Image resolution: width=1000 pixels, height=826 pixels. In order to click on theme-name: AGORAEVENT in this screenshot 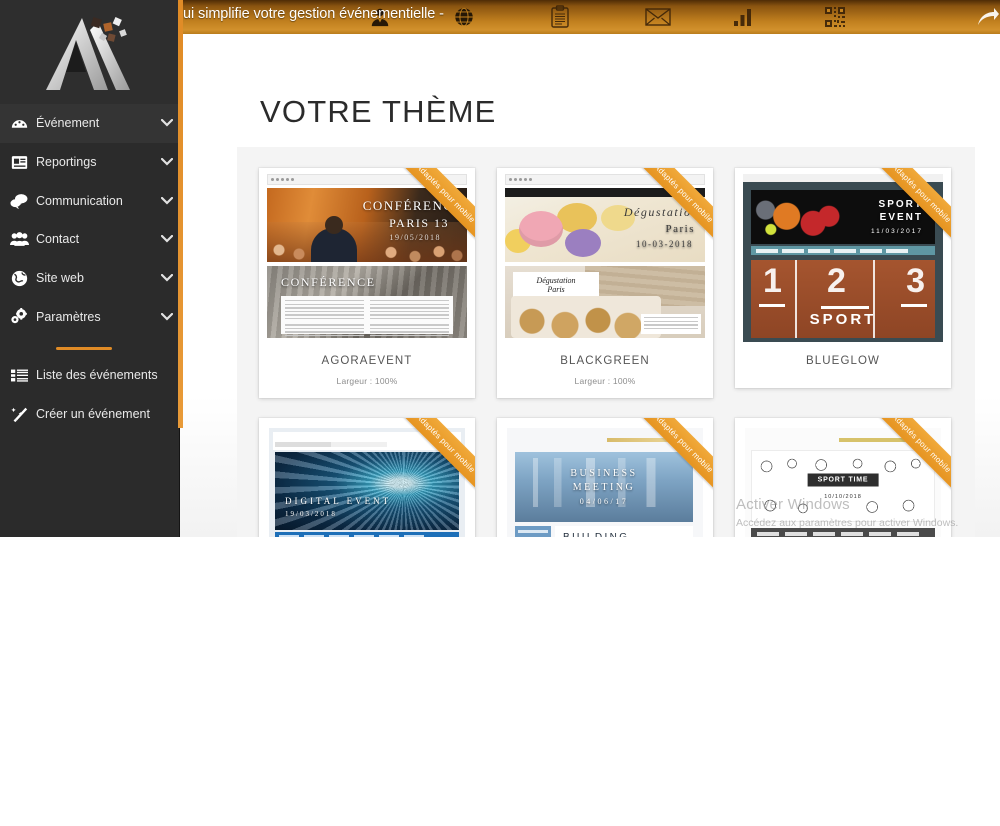, I will do `click(367, 361)`.